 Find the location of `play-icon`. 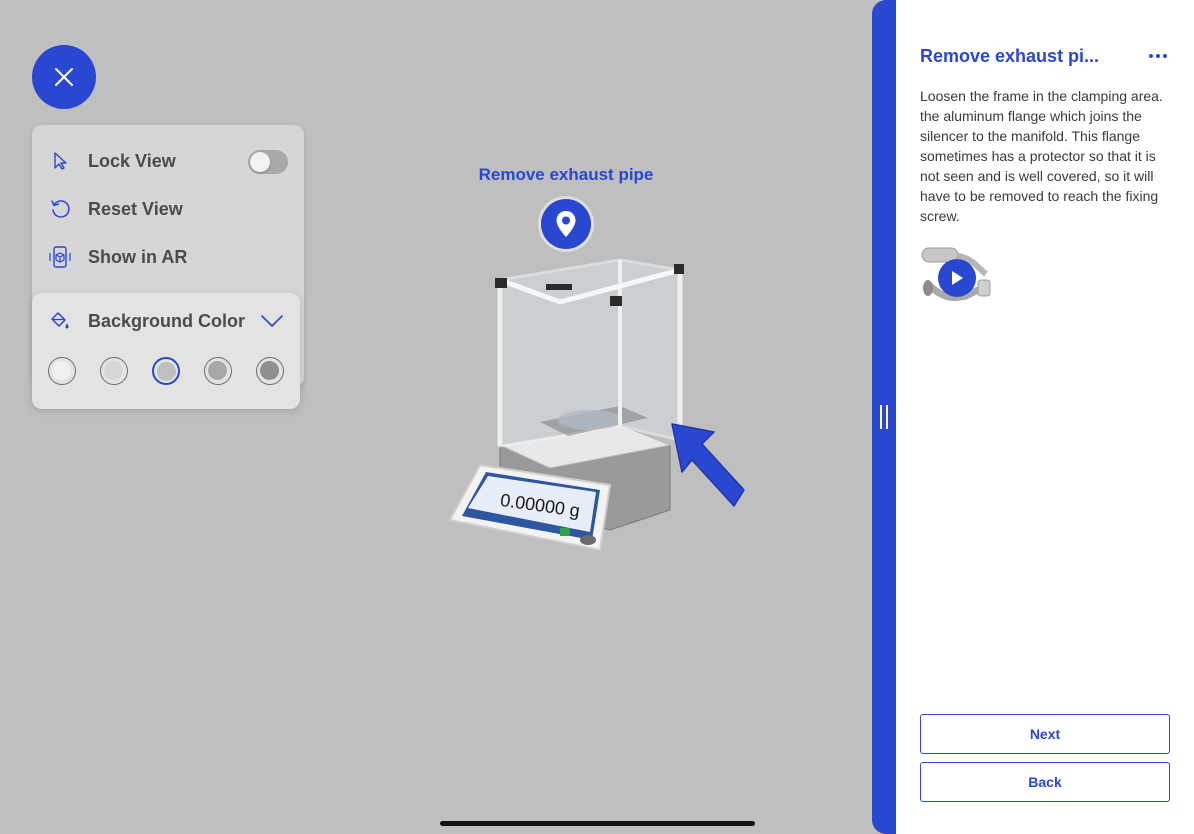

play-icon is located at coordinates (957, 278).